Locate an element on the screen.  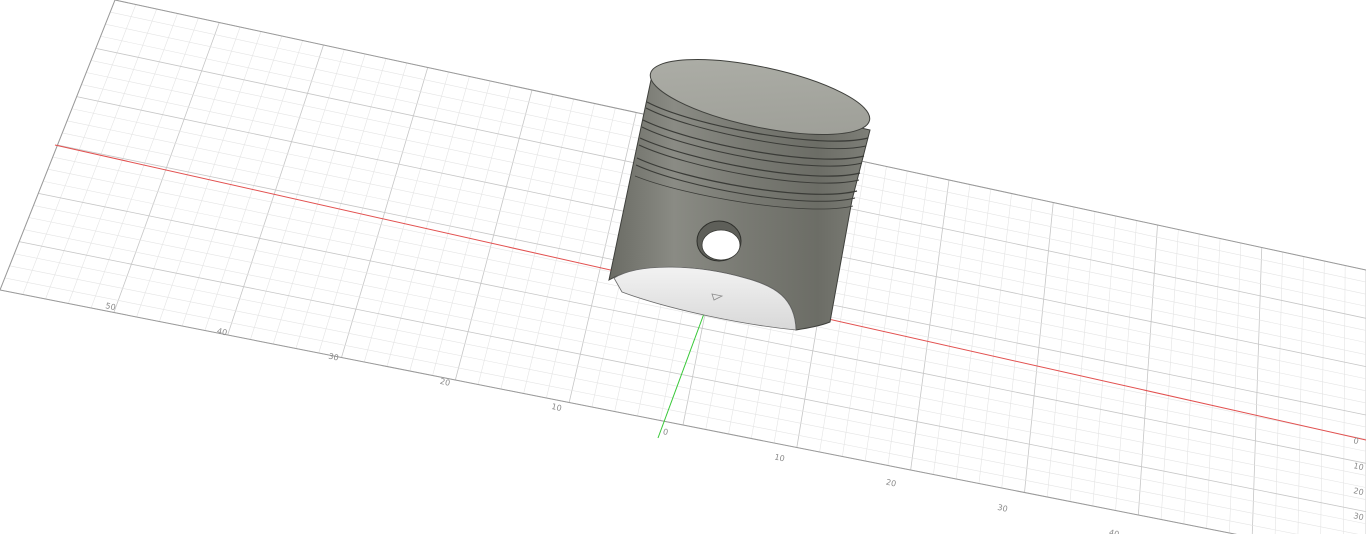
piston-model is located at coordinates (742, 187).